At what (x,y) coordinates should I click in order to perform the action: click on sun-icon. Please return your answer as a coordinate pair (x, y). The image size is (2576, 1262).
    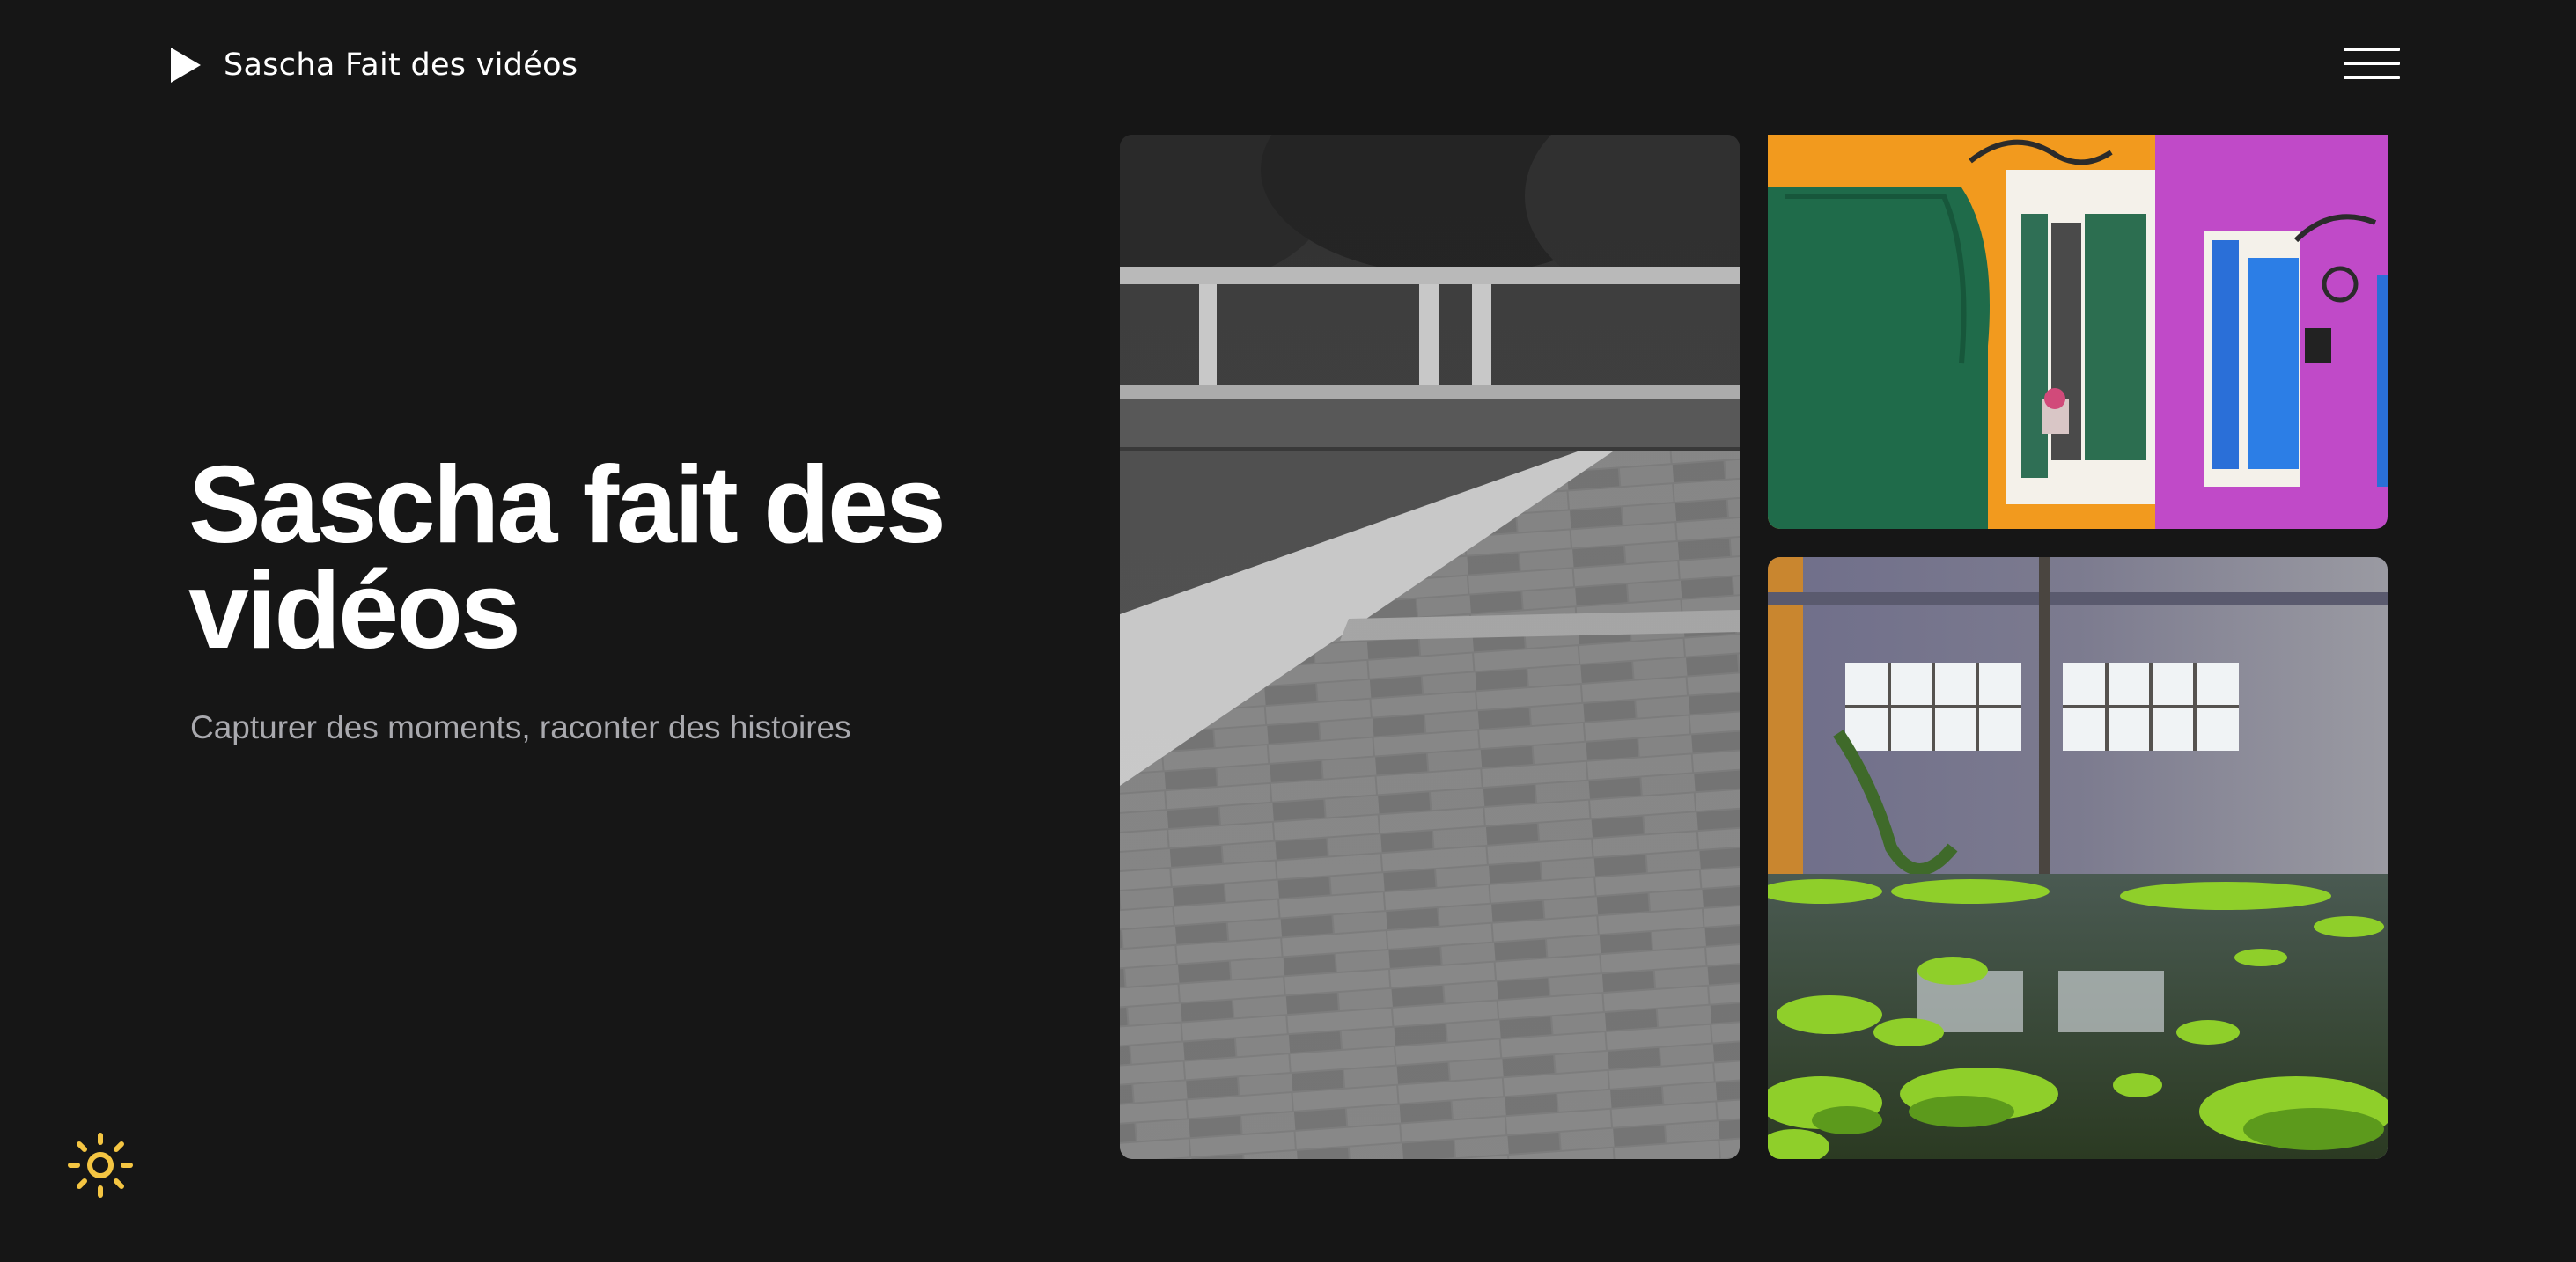
    Looking at the image, I should click on (100, 1165).